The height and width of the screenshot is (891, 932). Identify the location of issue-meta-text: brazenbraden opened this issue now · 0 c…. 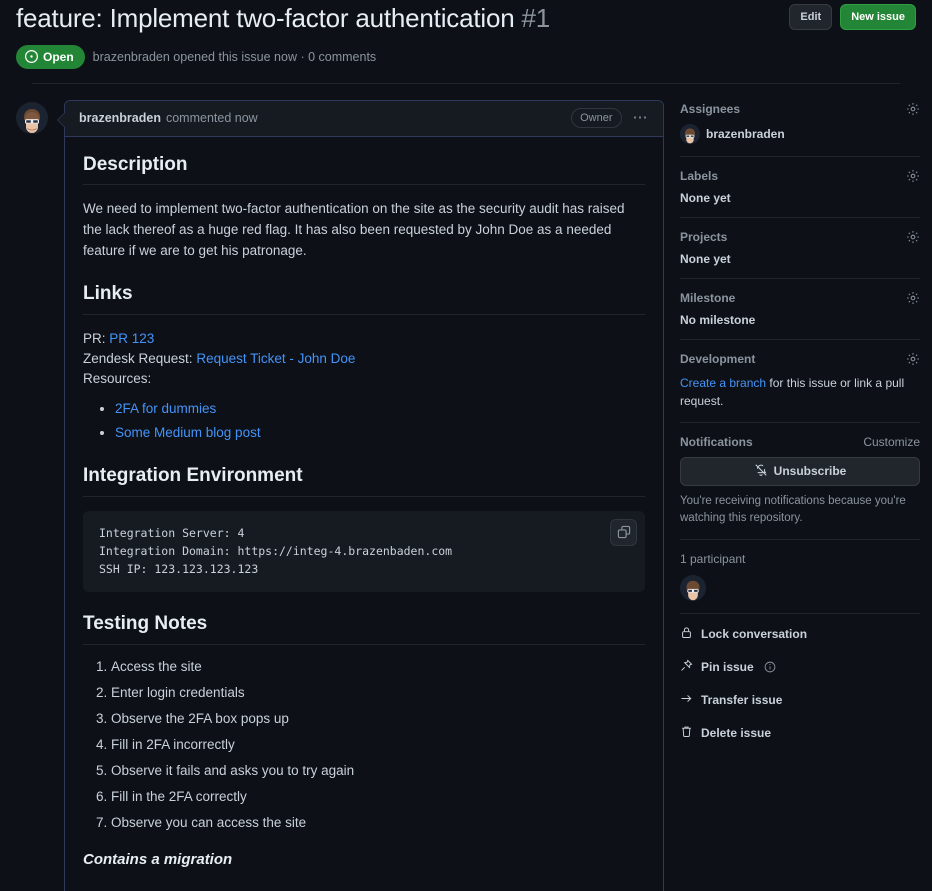
(234, 56).